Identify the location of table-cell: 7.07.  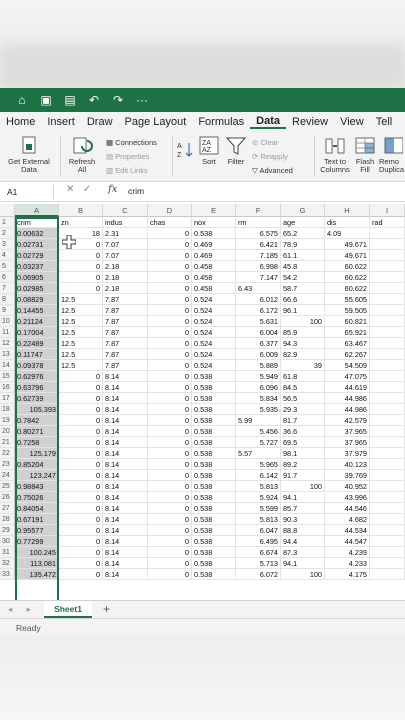
(125, 255).